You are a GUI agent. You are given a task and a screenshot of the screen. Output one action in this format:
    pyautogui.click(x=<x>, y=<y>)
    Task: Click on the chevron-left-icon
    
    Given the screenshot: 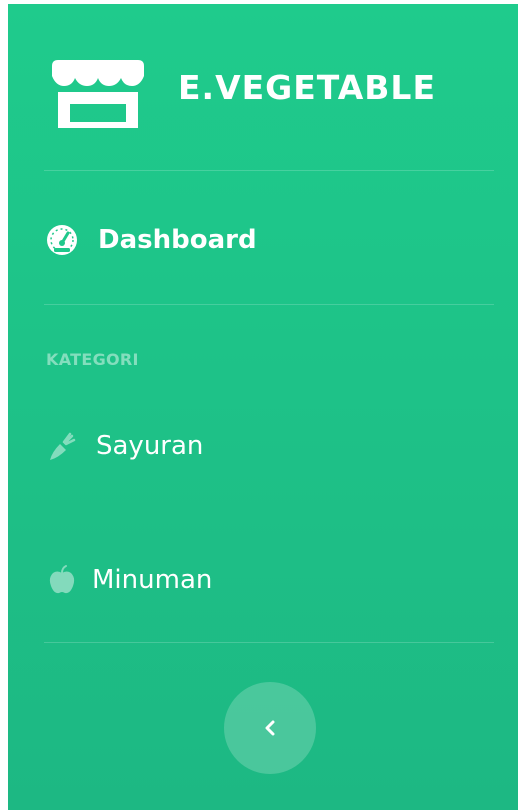 What is the action you would take?
    pyautogui.click(x=270, y=728)
    